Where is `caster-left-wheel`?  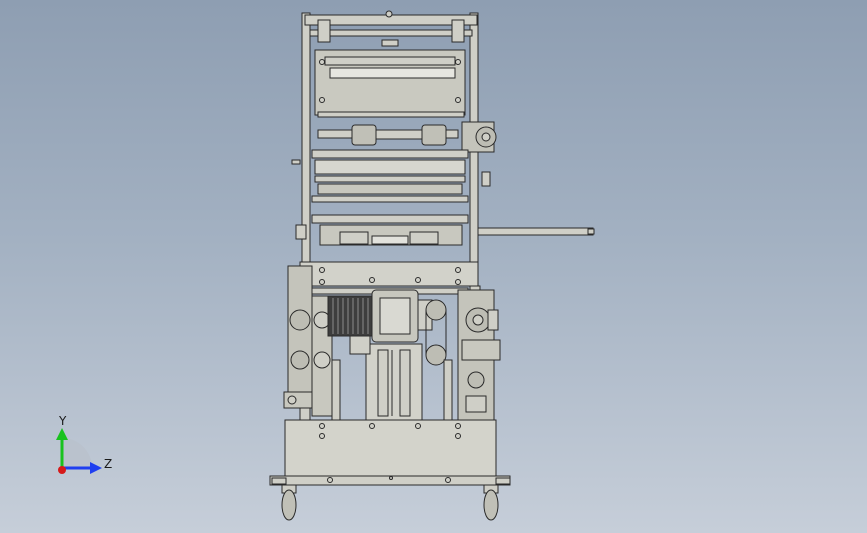
caster-left-wheel is located at coordinates (289, 505).